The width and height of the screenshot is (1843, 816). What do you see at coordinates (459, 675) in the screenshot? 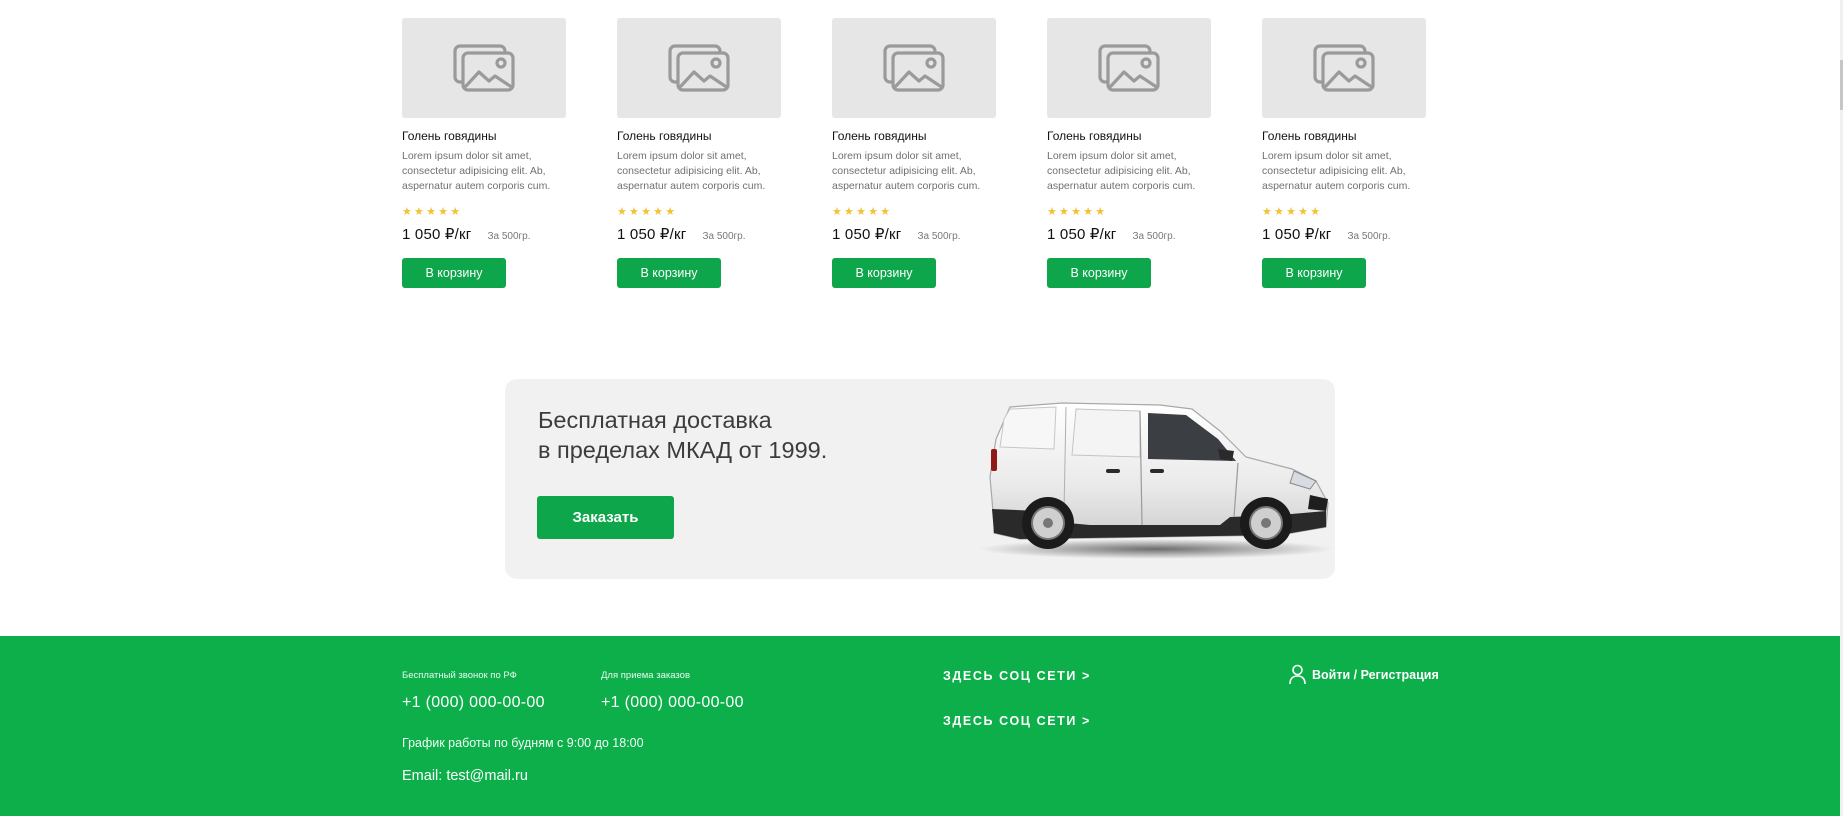
I see `free-call-label: Бесплатный звонок по РФ` at bounding box center [459, 675].